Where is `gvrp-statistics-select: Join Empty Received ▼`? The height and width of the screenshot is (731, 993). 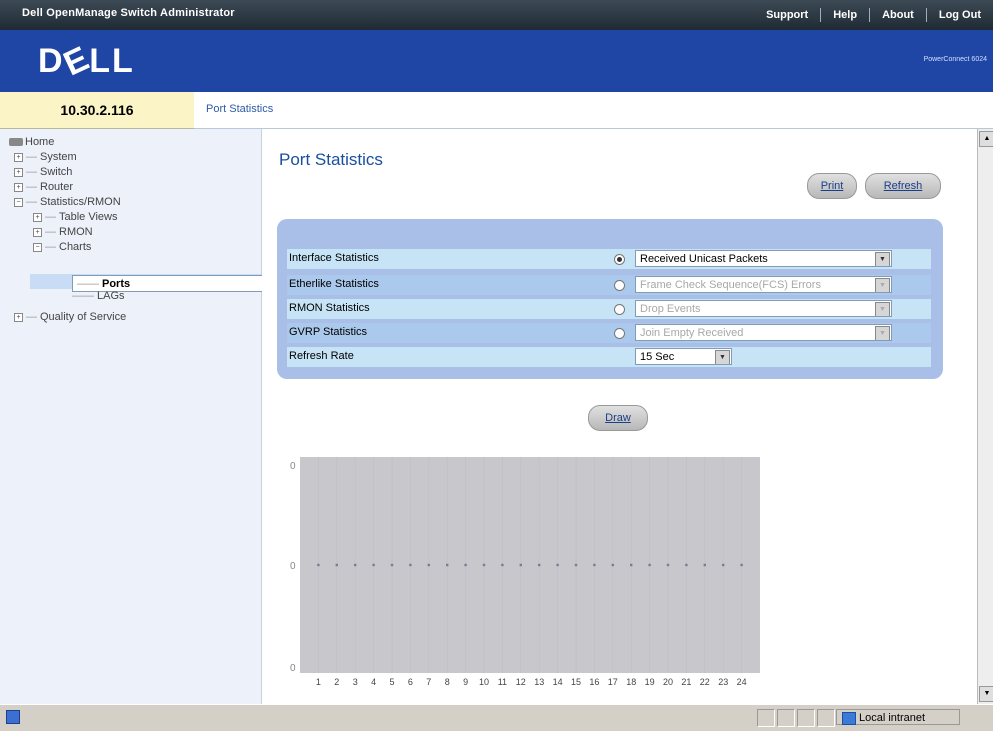
gvrp-statistics-select: Join Empty Received ▼ is located at coordinates (763, 332).